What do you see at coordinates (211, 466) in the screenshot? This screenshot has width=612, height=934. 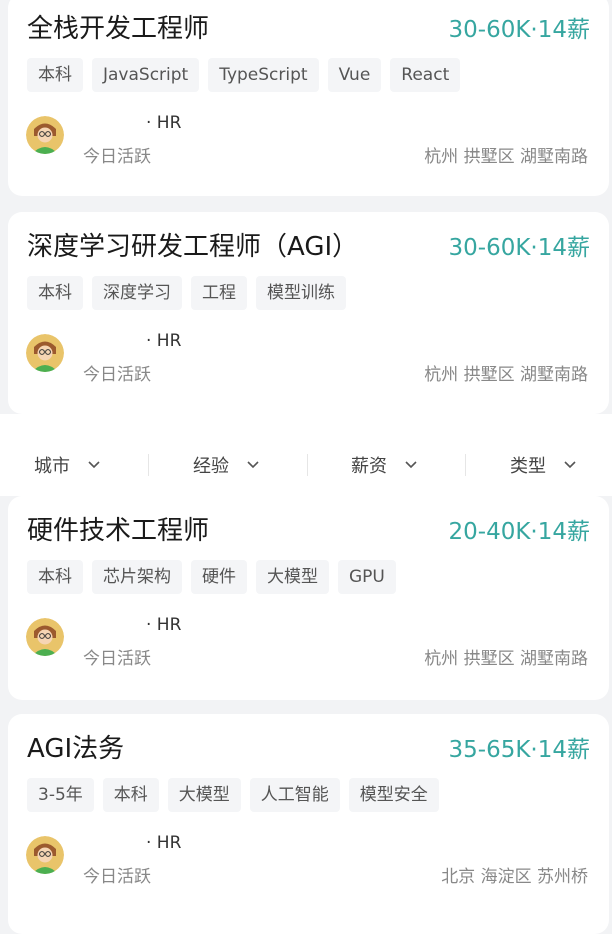 I see `filter-label: 经验` at bounding box center [211, 466].